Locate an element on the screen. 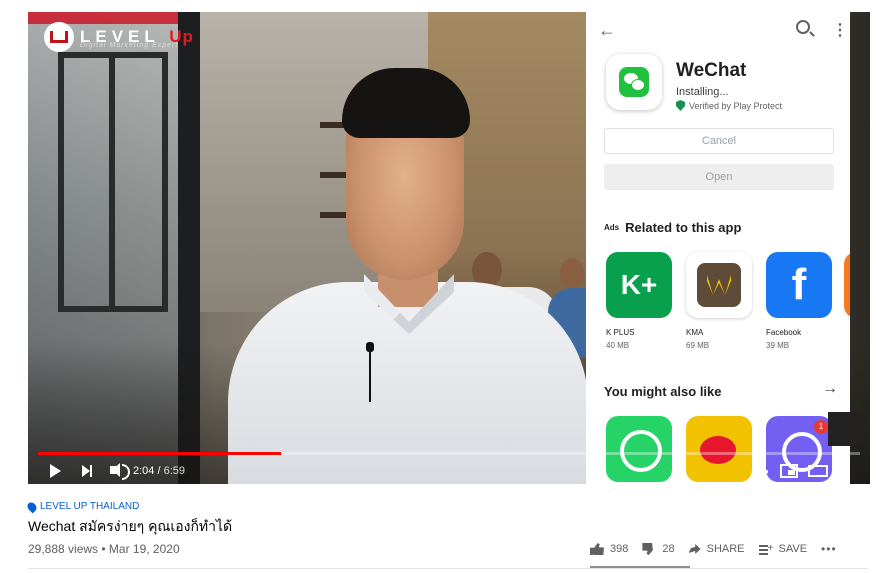 Image resolution: width=876 pixels, height=573 pixels. app-card-size: 69 MB is located at coordinates (698, 345).